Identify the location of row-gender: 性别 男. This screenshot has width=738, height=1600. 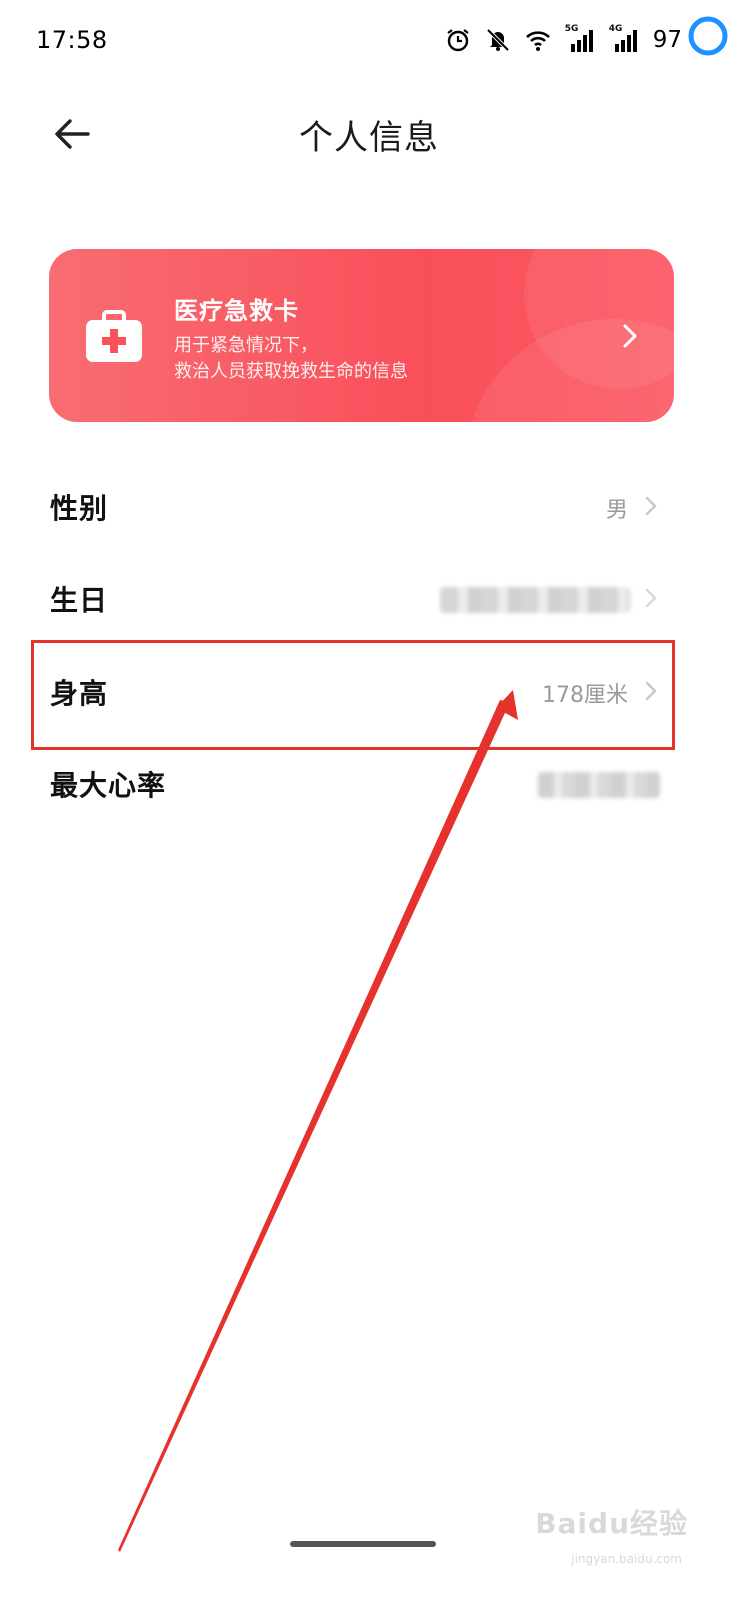
(369, 507).